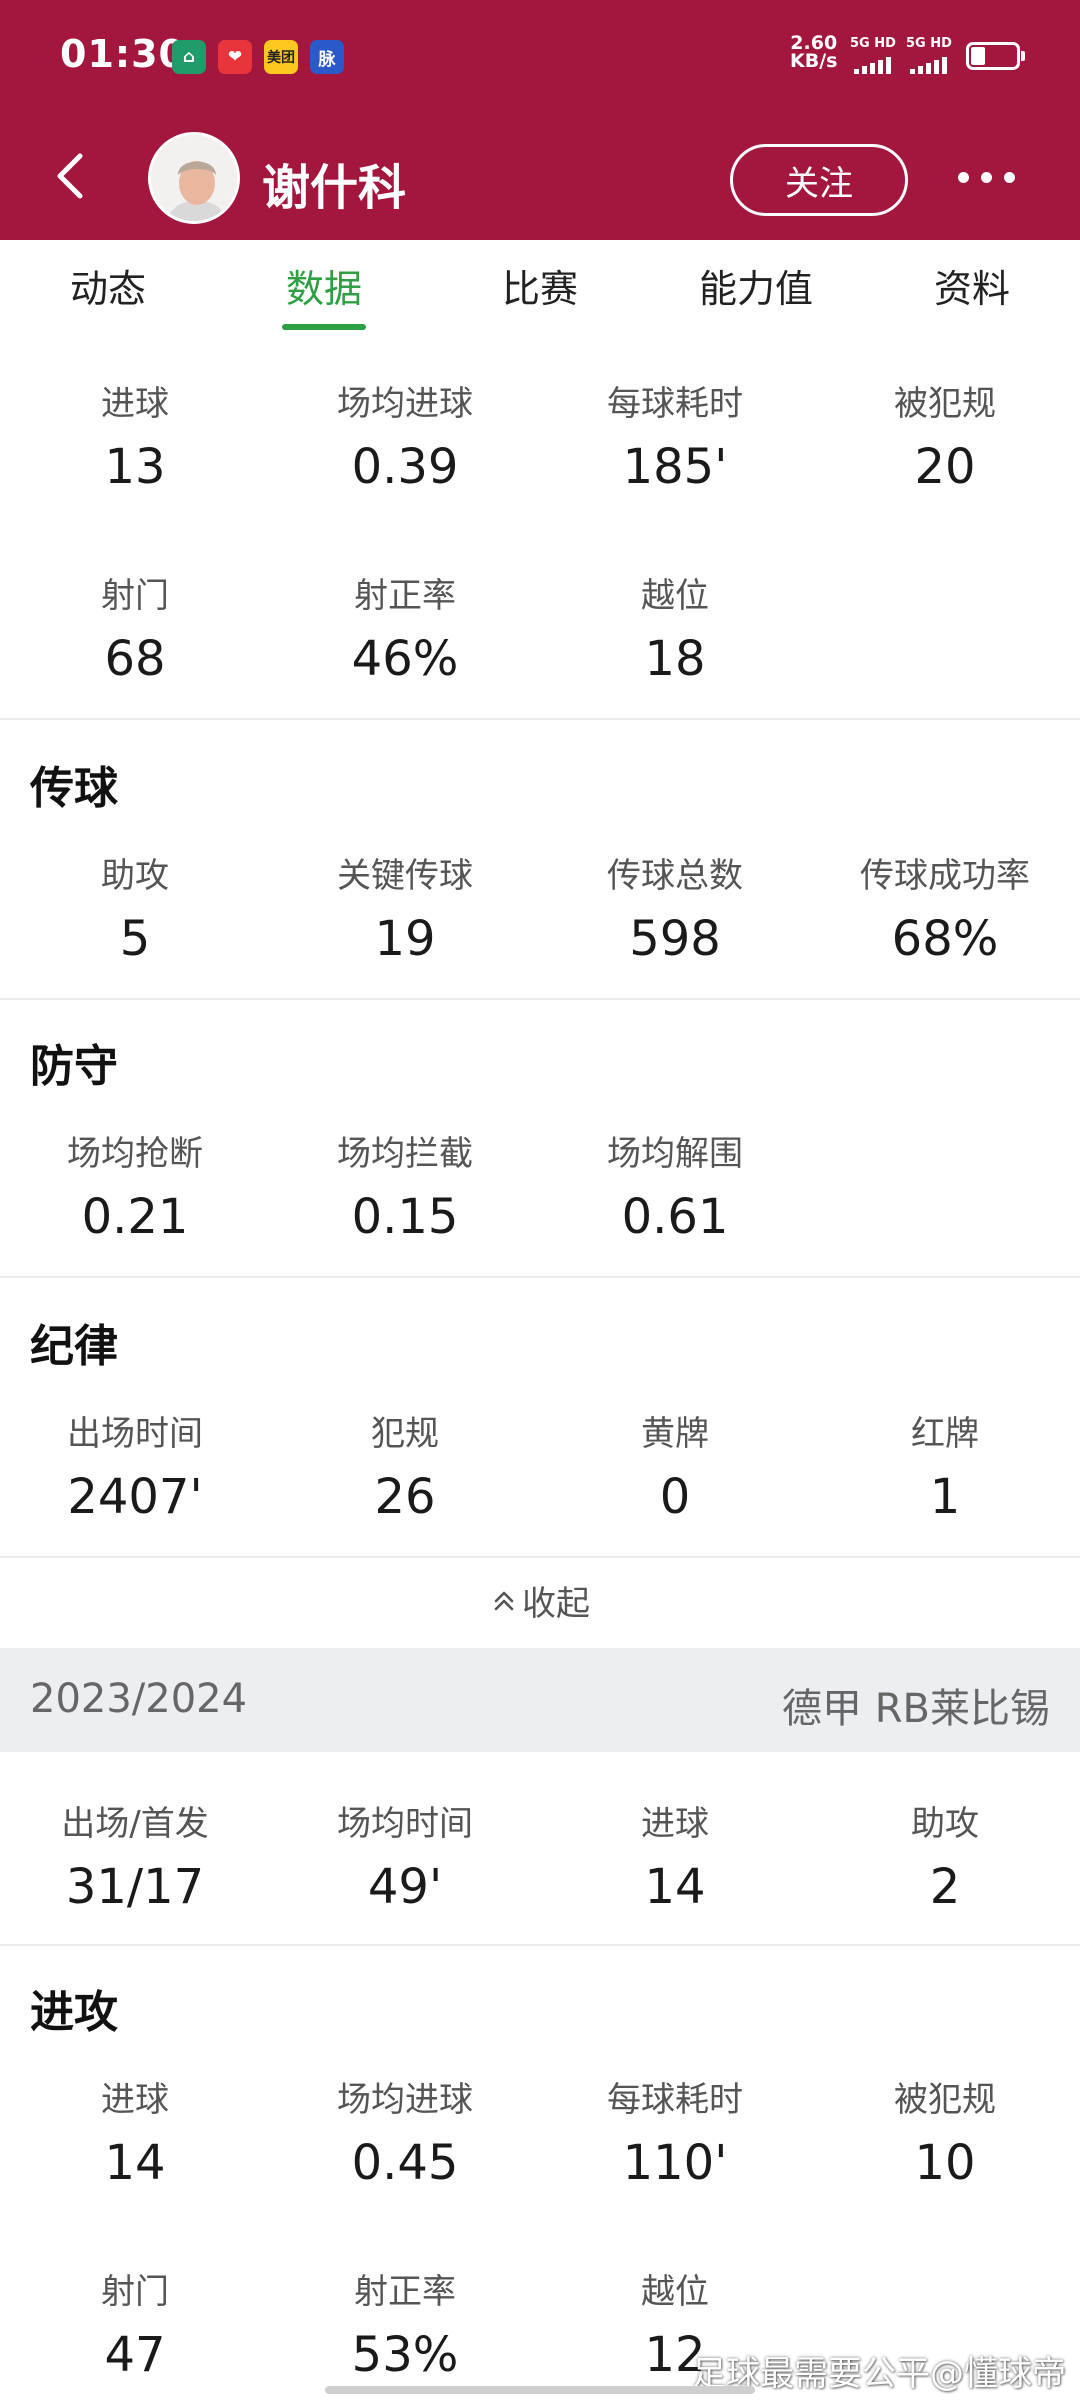 This screenshot has width=1080, height=2400. I want to click on stat-value: 68%, so click(945, 939).